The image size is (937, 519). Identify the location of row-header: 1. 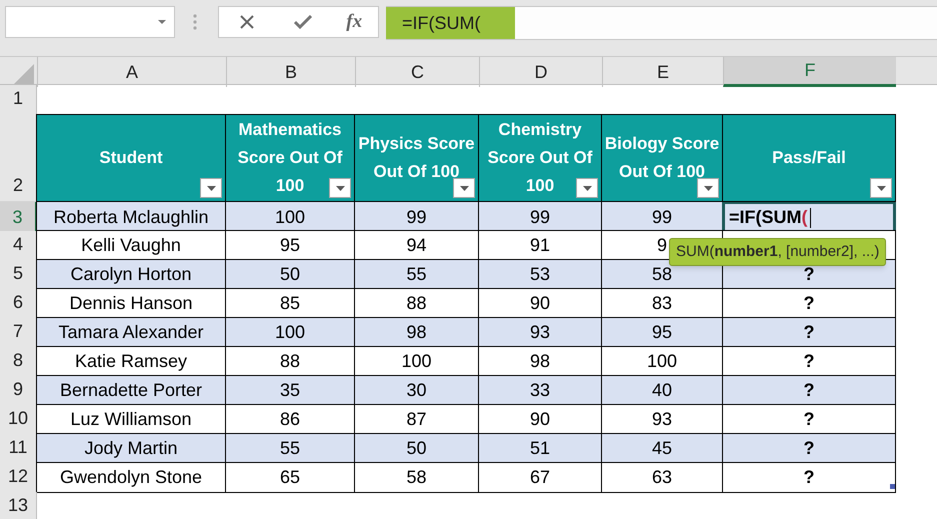
(18, 100).